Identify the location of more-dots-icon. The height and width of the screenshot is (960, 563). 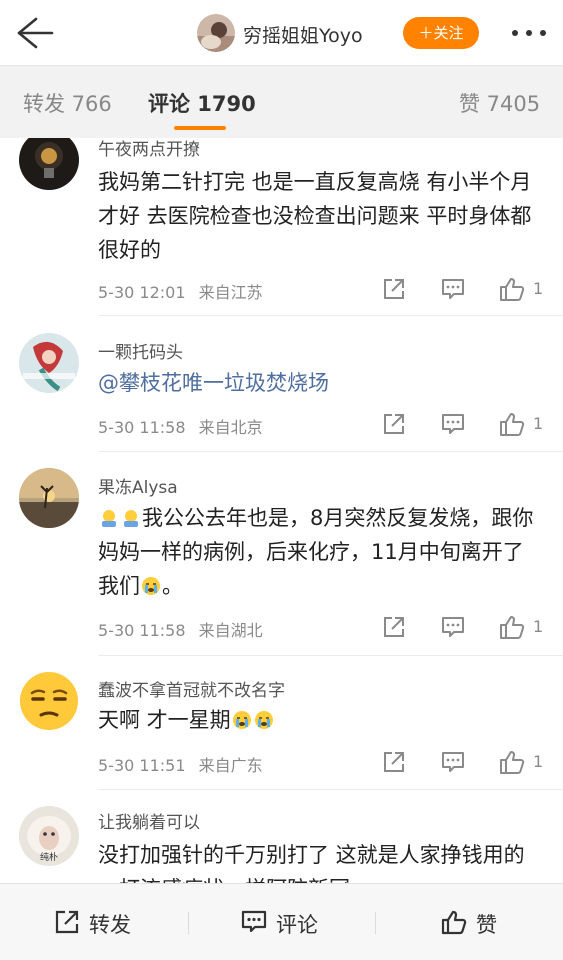
(529, 33).